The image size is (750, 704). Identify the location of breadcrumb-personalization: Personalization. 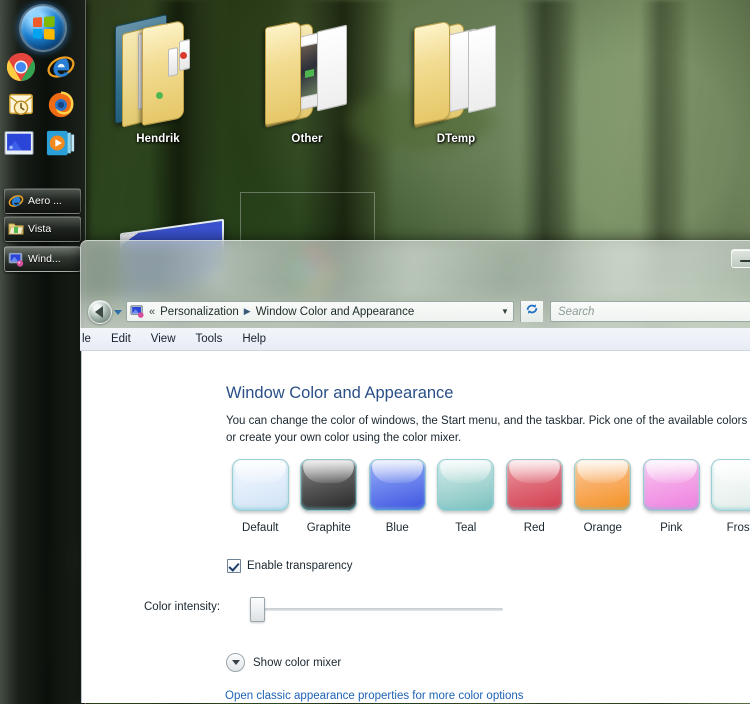
(199, 312).